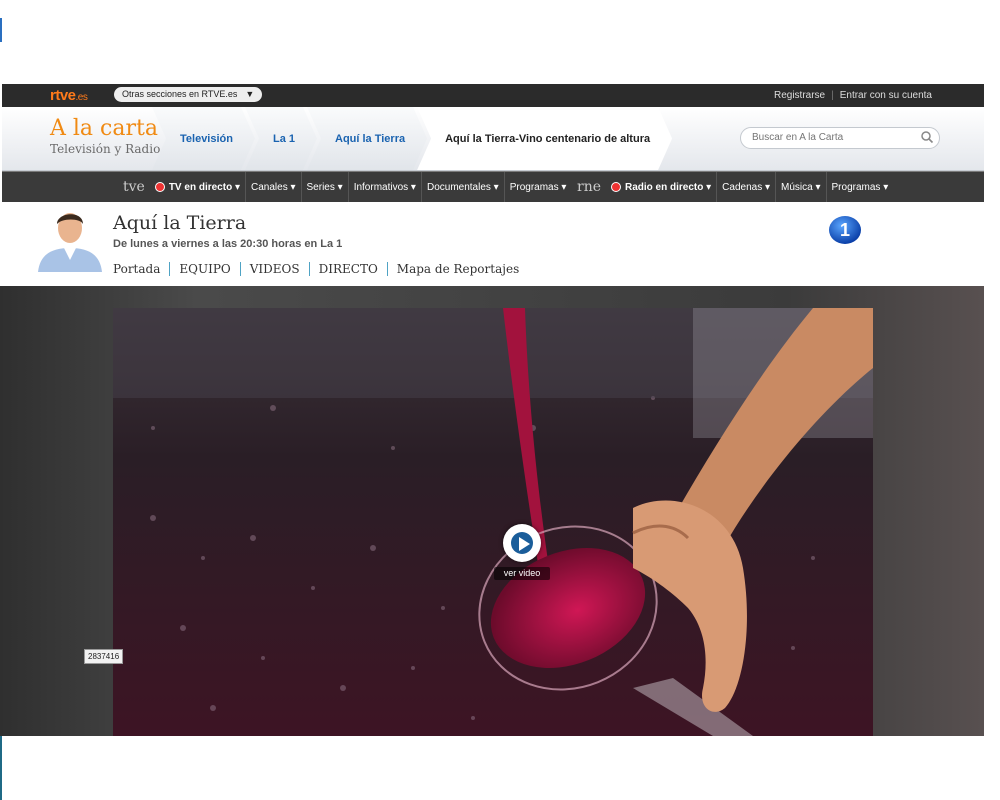 This screenshot has height=800, width=1000. I want to click on nav-item-label: Canales, so click(269, 187).